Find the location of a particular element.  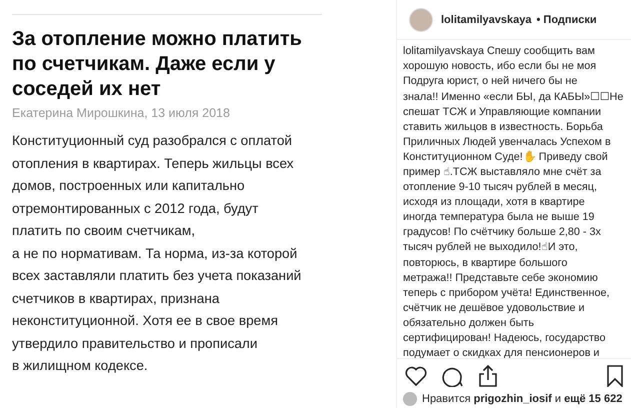

caption-line: тысяч рублей не выходило!☝И это, is located at coordinates (491, 248).